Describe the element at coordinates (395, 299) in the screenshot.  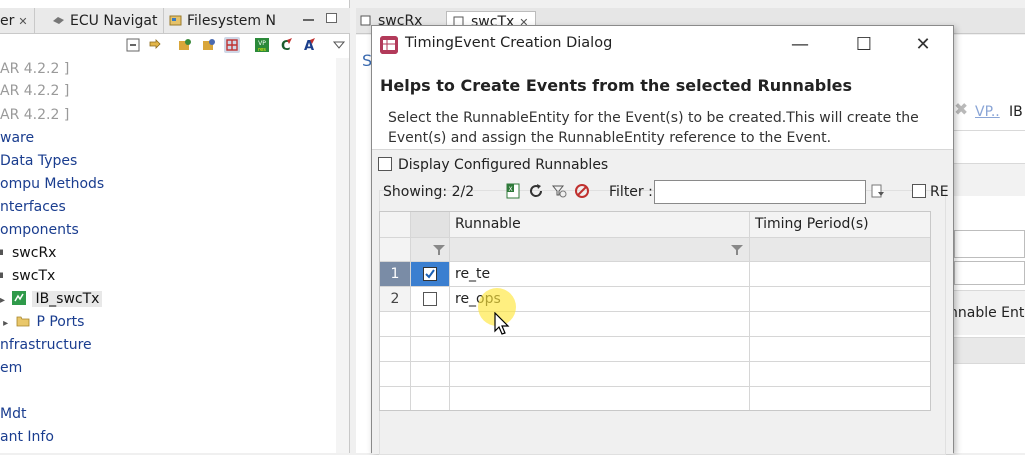
I see `row-number: 2` at that location.